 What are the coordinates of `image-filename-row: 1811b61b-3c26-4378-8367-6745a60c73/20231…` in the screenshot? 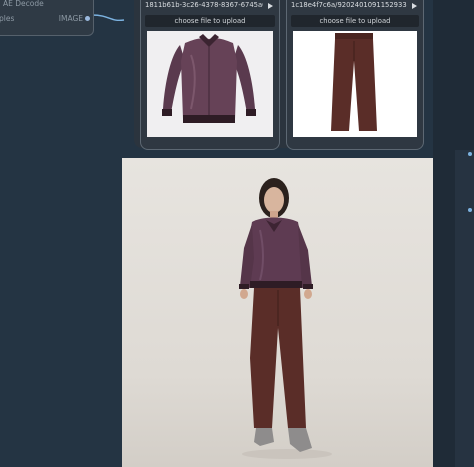 It's located at (210, 7).